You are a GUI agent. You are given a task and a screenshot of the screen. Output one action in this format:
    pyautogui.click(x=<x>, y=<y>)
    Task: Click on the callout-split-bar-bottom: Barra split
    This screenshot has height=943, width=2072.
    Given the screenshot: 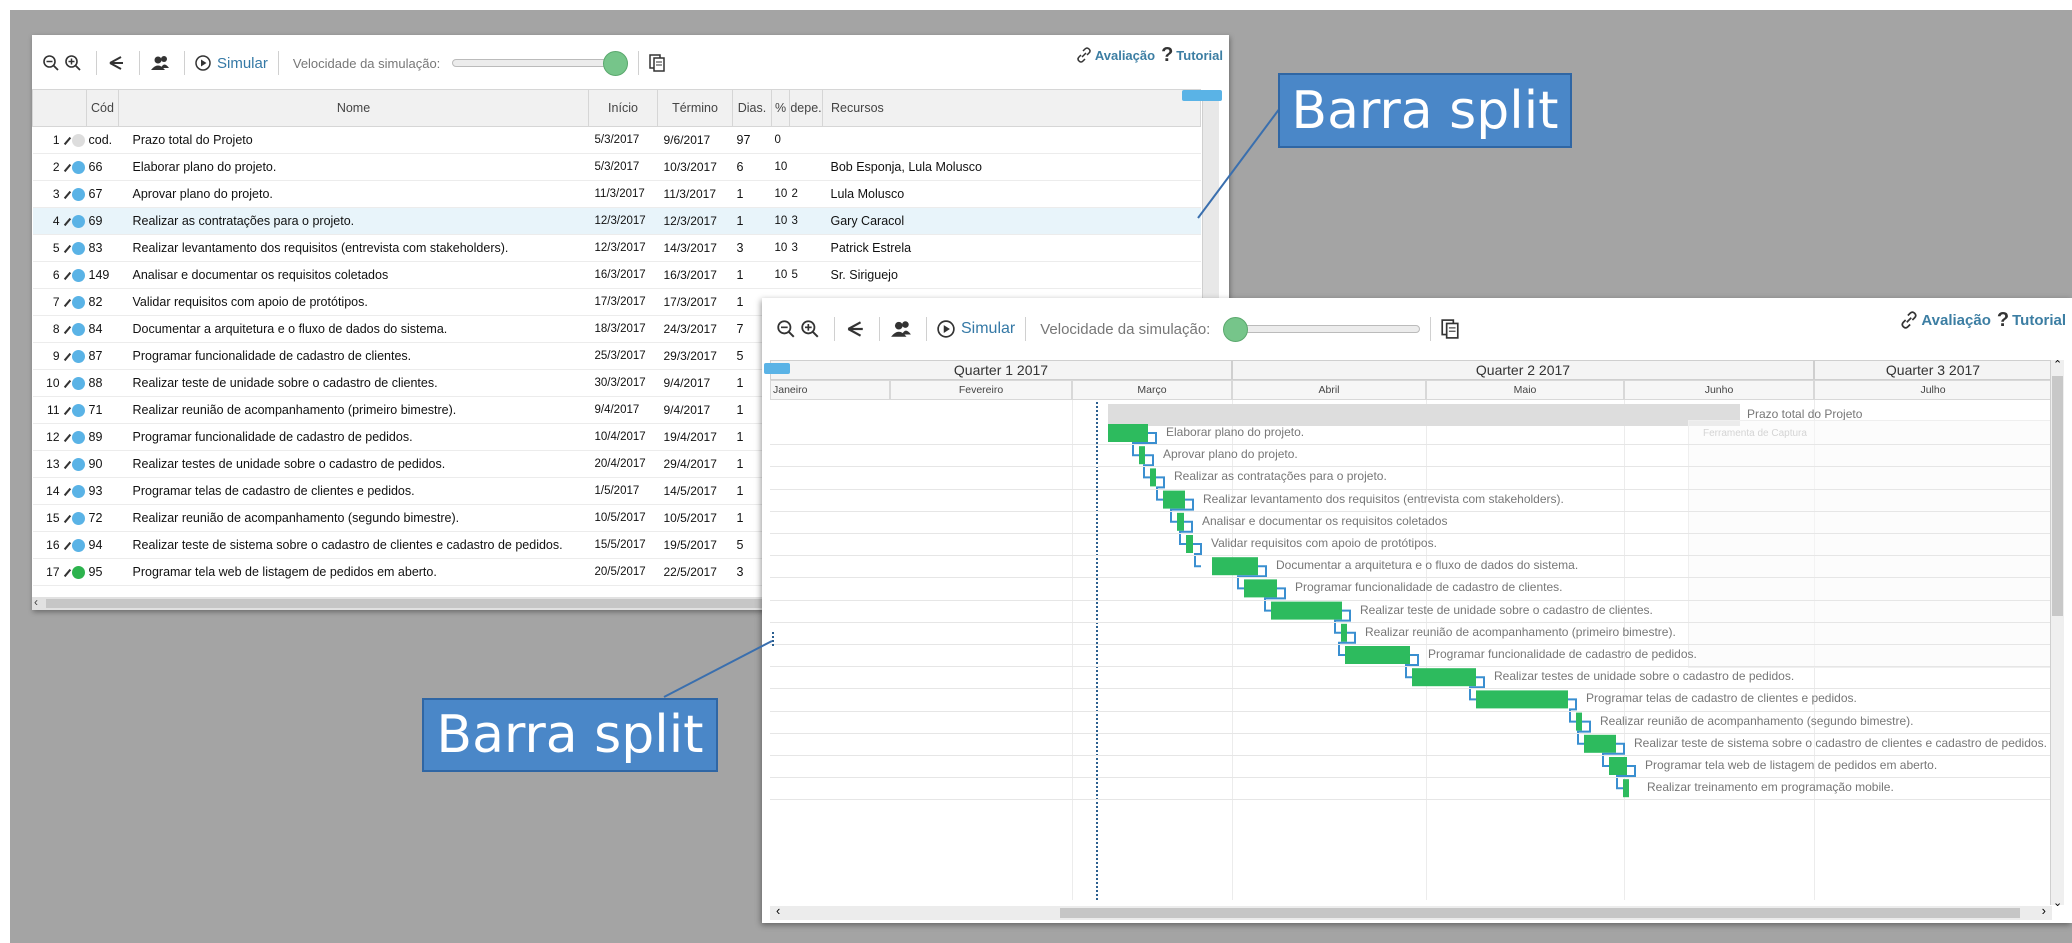 What is the action you would take?
    pyautogui.click(x=570, y=735)
    